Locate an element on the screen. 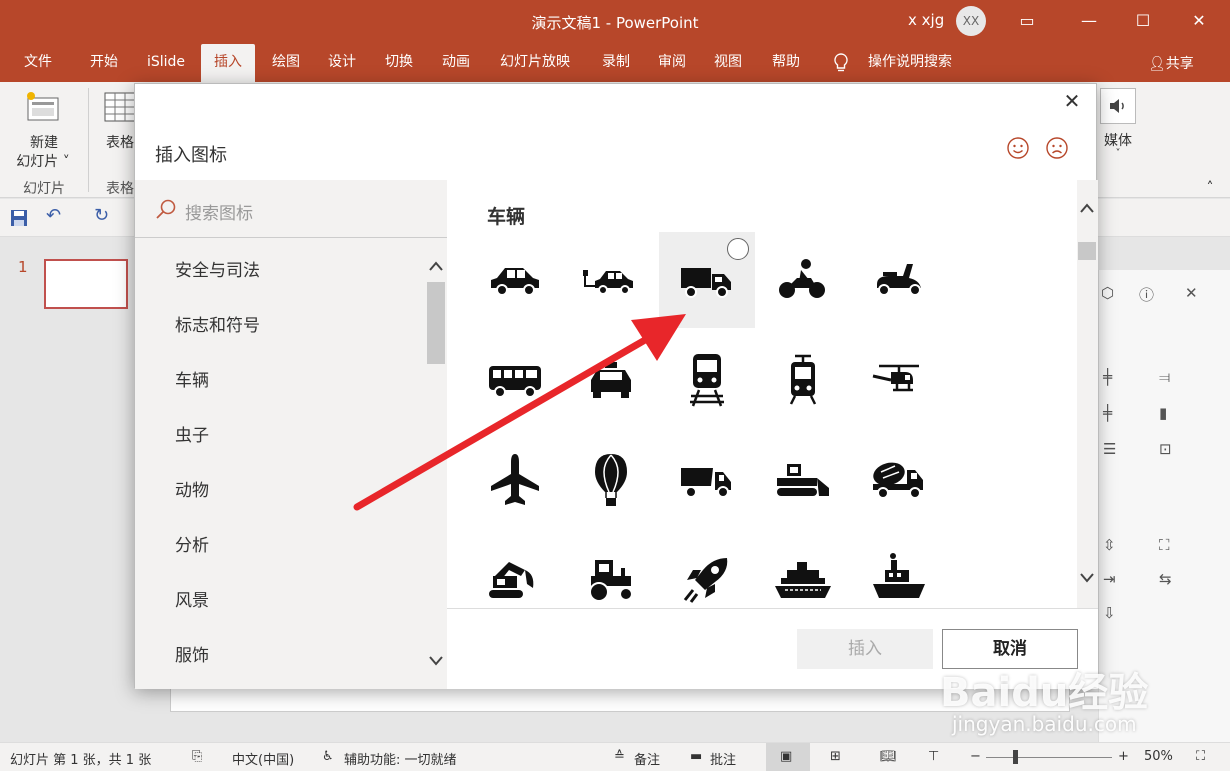  collapse-ribbon-icon: ˄ is located at coordinates (1210, 188).